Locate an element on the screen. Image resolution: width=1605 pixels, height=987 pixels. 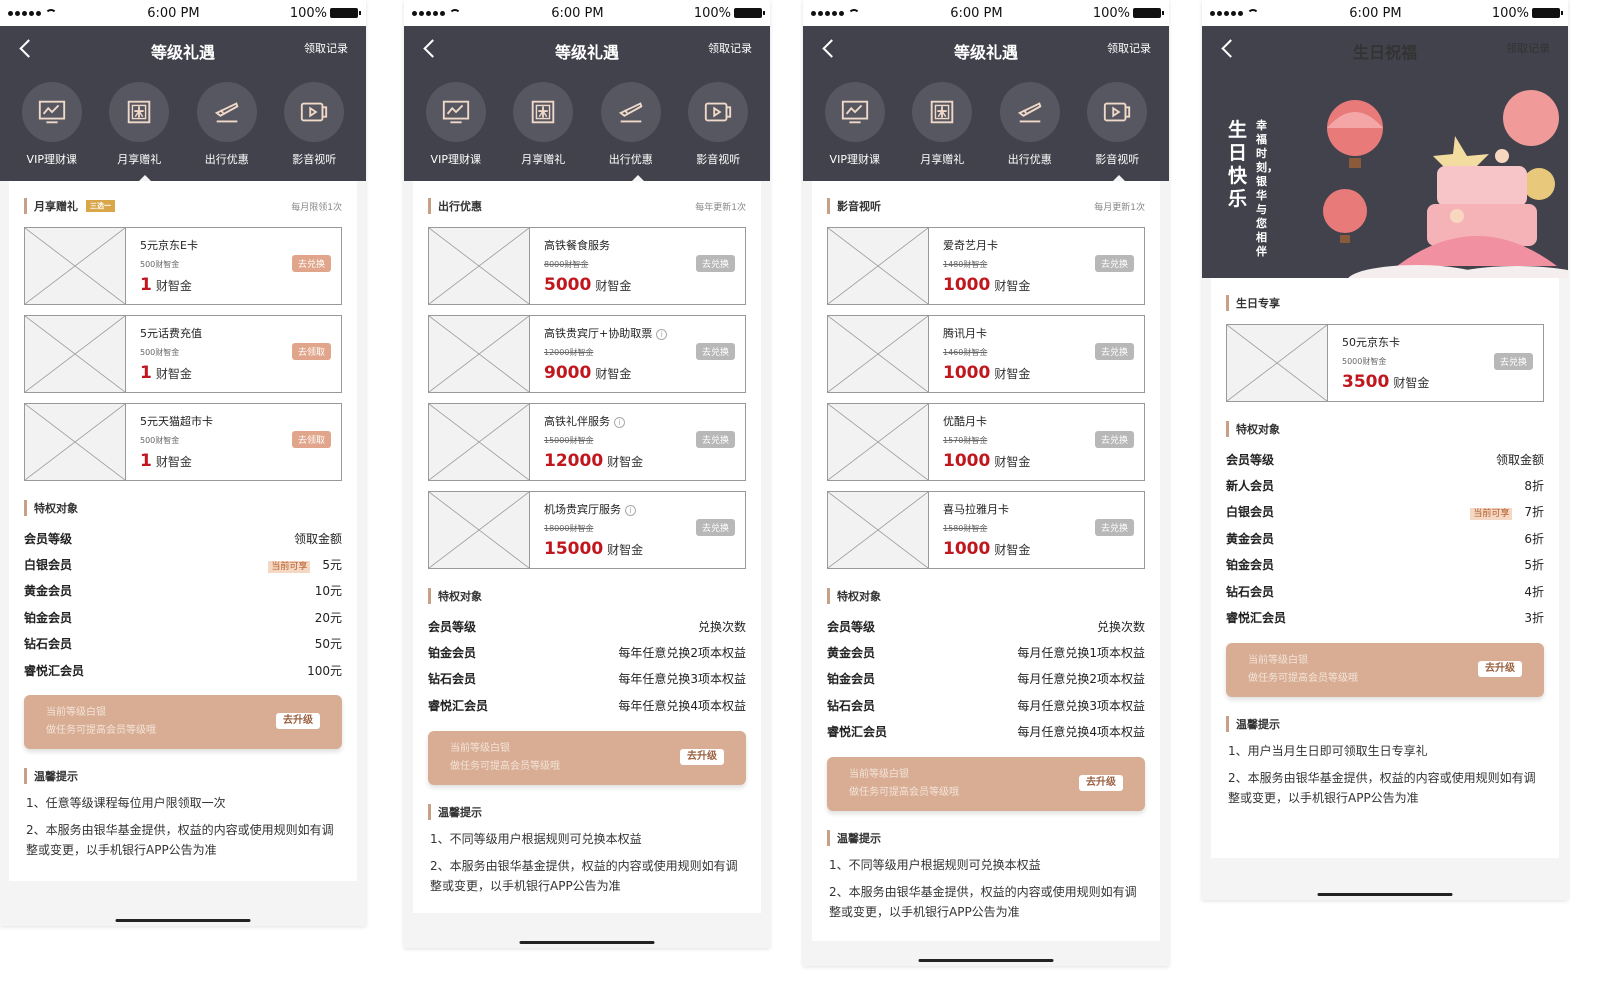
wifi-icon is located at coordinates (1253, 13).